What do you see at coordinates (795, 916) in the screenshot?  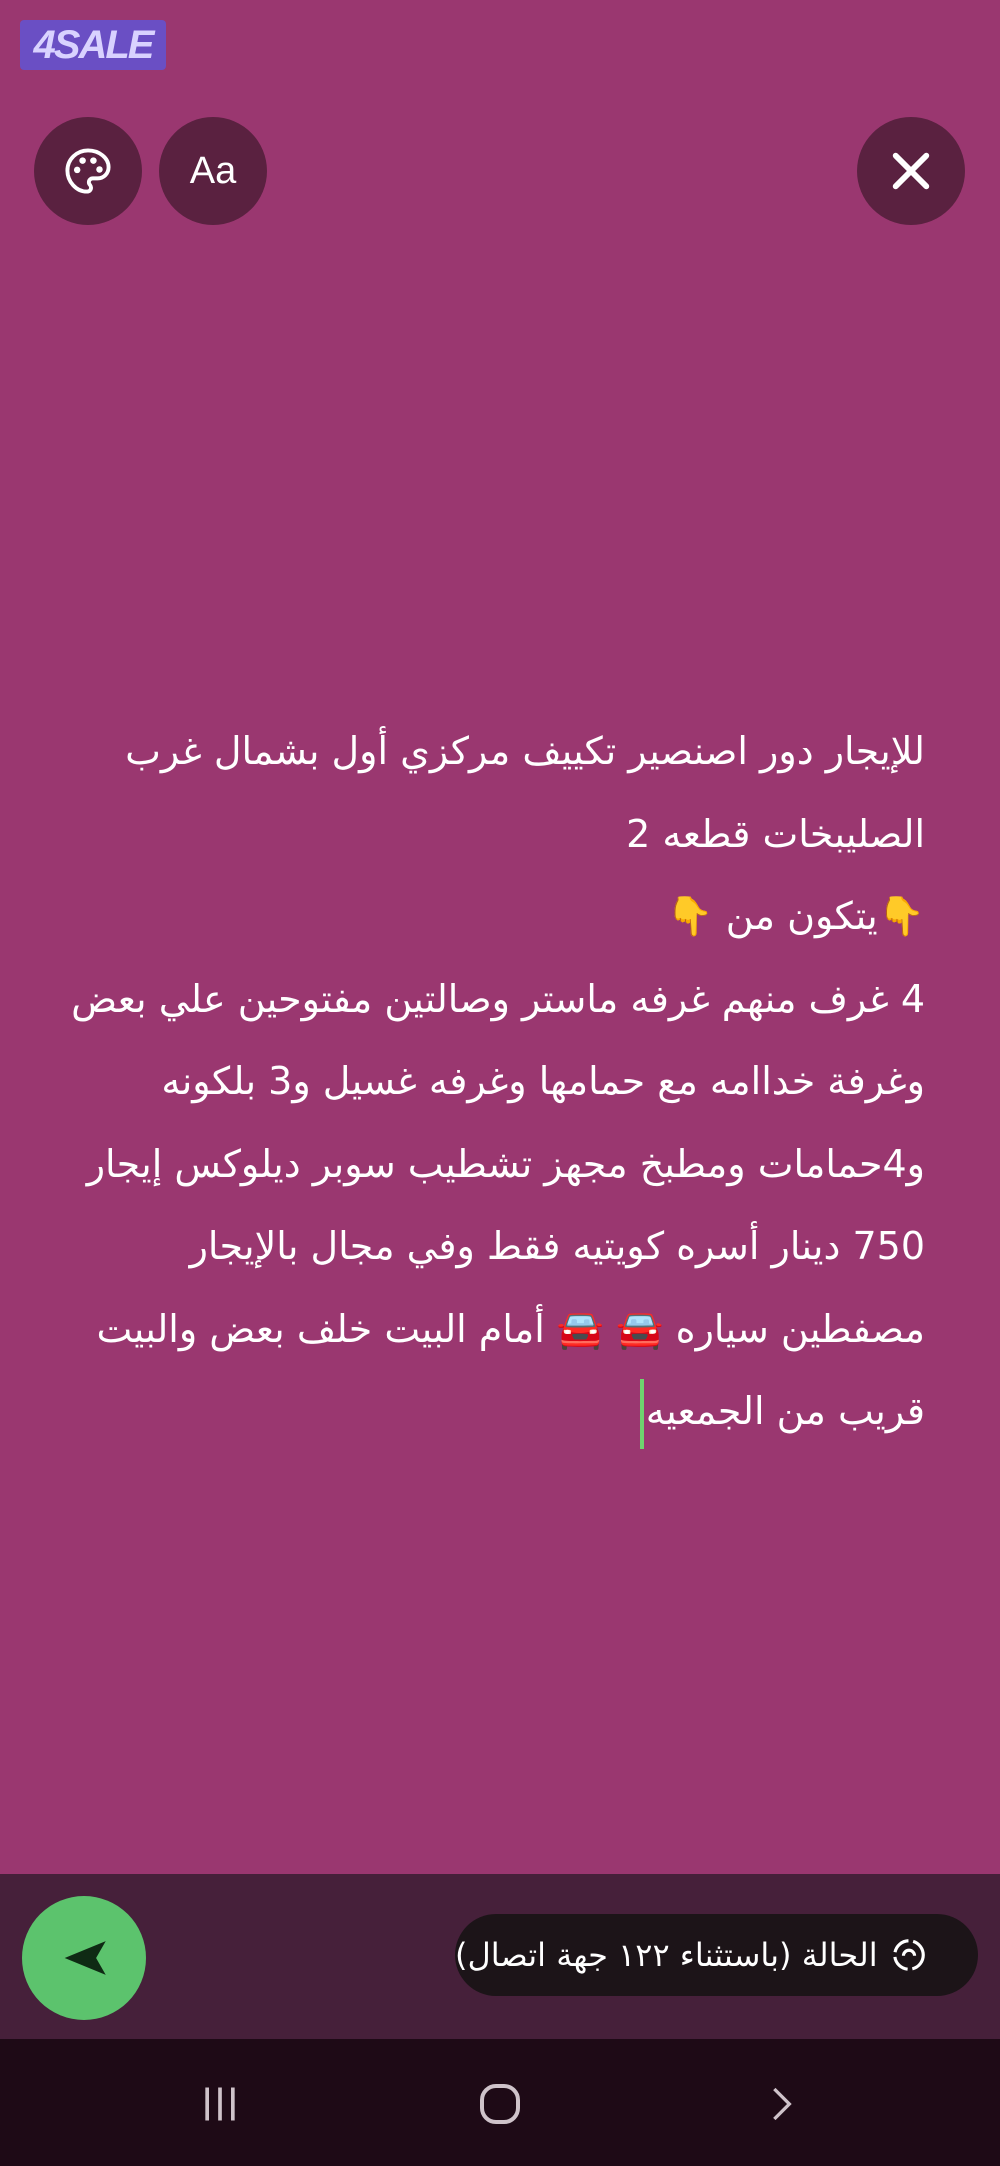 I see `story-line: 👇يتكون من 👇` at bounding box center [795, 916].